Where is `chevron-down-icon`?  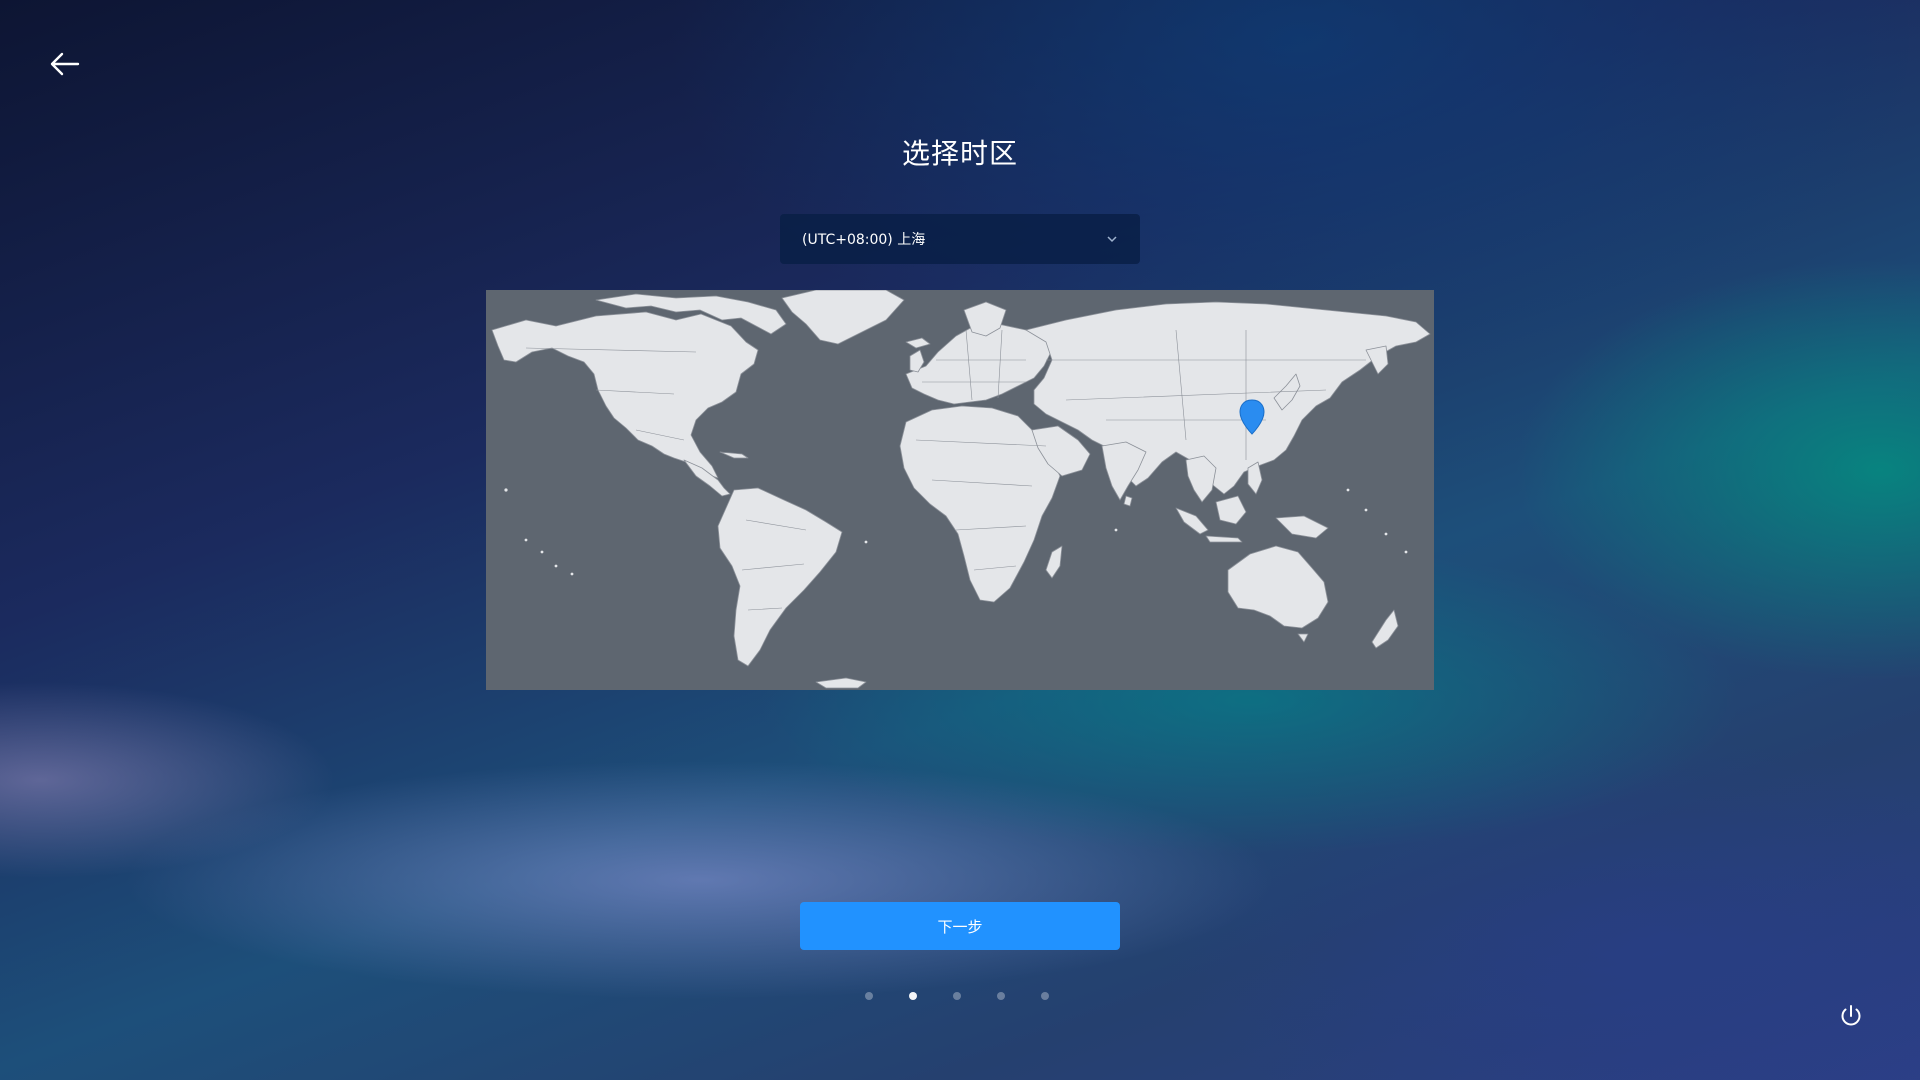 chevron-down-icon is located at coordinates (1112, 239).